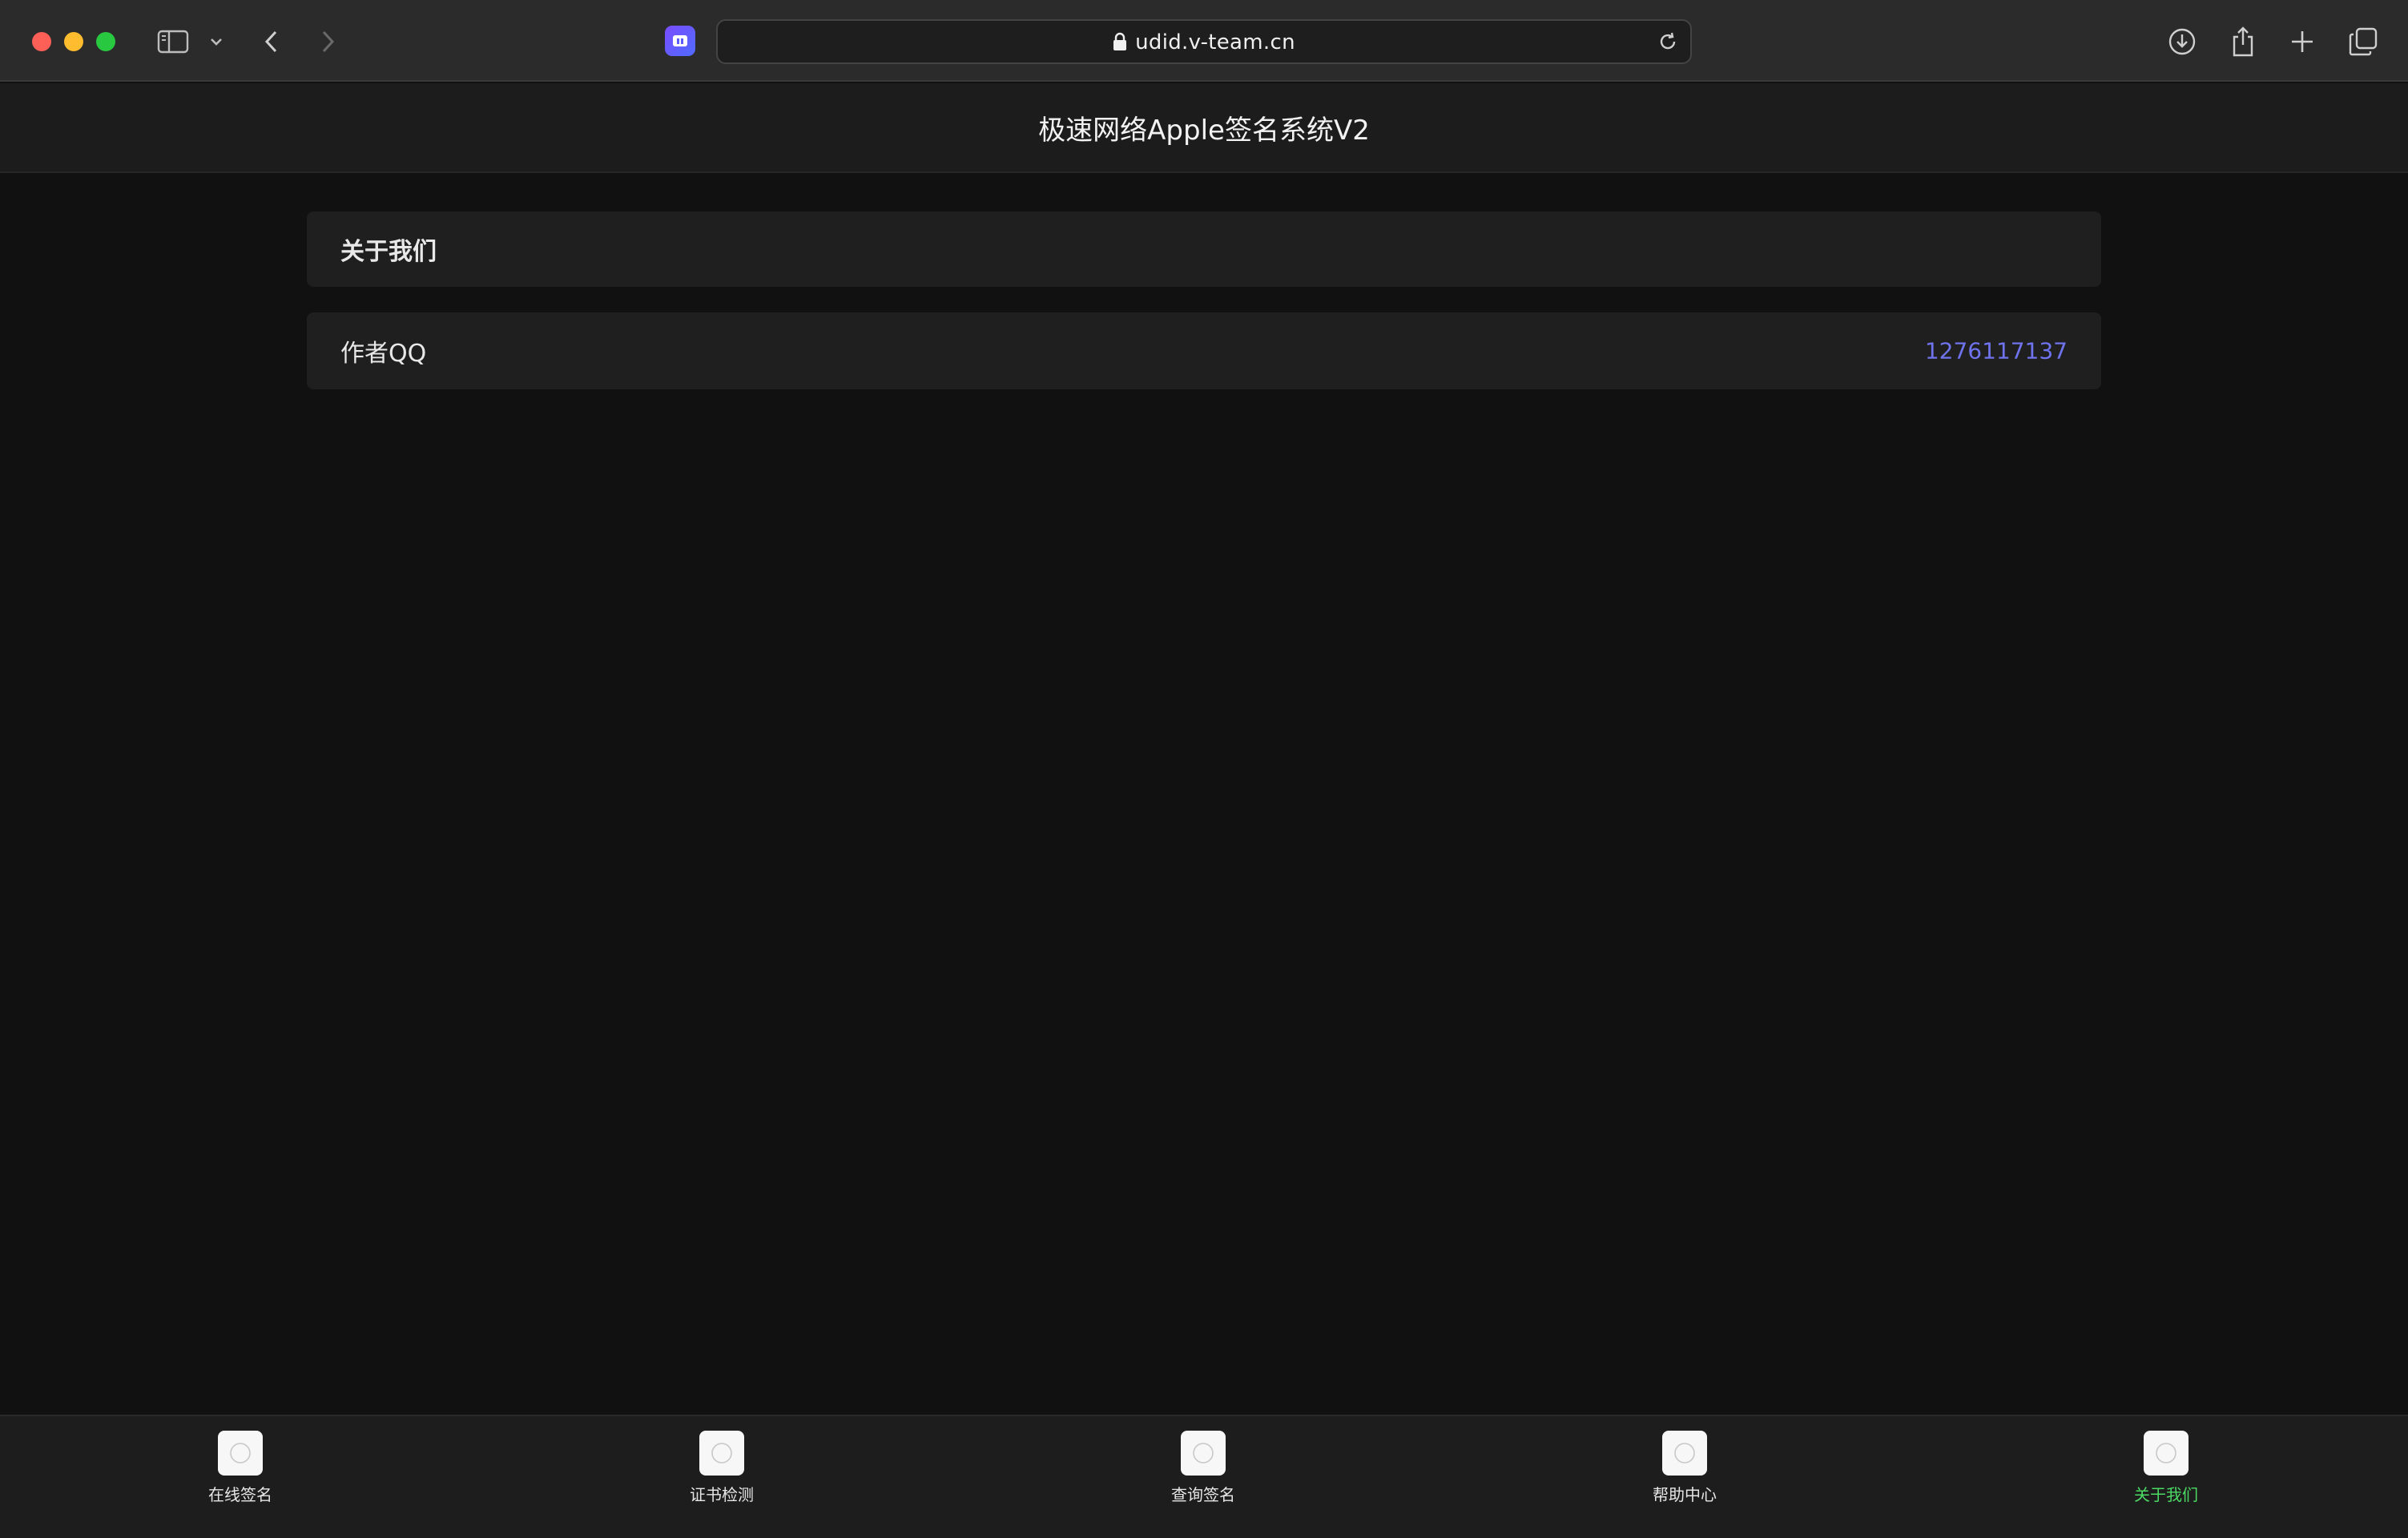 The height and width of the screenshot is (1538, 2408). Describe the element at coordinates (2182, 42) in the screenshot. I see `downloads-icon` at that location.